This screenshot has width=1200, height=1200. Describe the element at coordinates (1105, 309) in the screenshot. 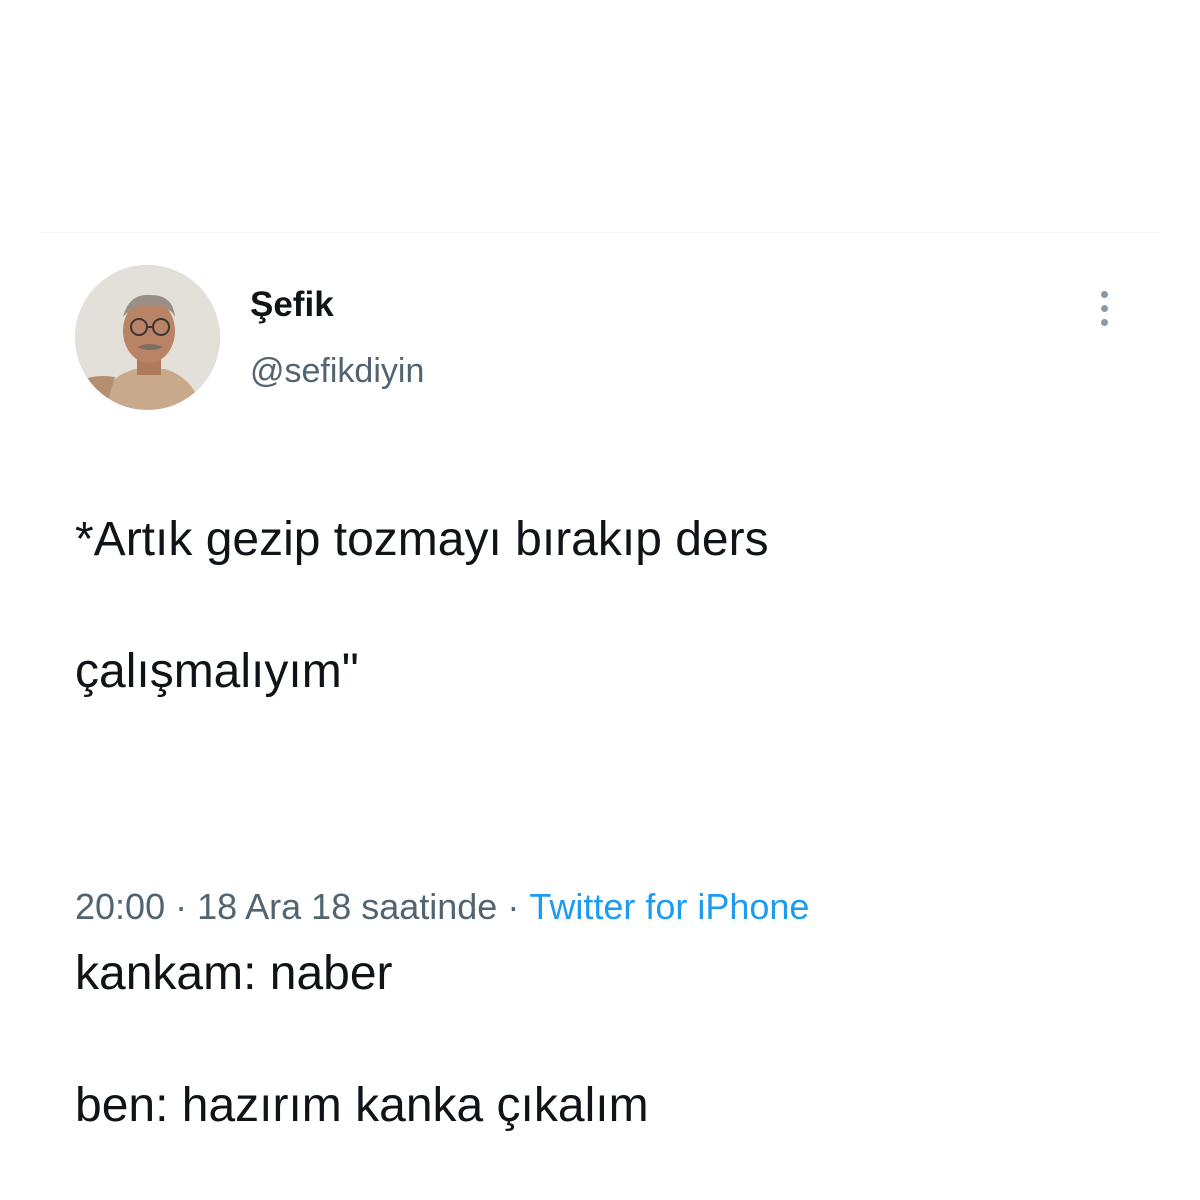

I see `more-vertical-icon` at that location.